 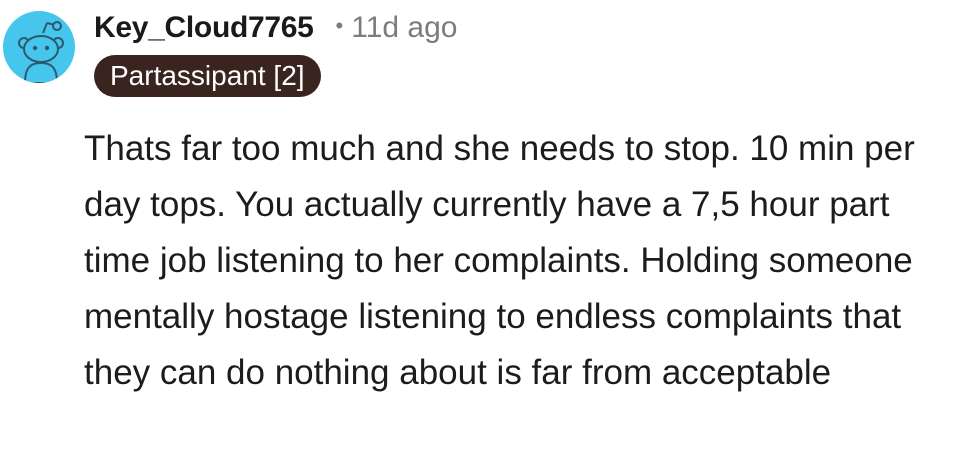 What do you see at coordinates (204, 28) in the screenshot?
I see `username: Key_Cloud7765` at bounding box center [204, 28].